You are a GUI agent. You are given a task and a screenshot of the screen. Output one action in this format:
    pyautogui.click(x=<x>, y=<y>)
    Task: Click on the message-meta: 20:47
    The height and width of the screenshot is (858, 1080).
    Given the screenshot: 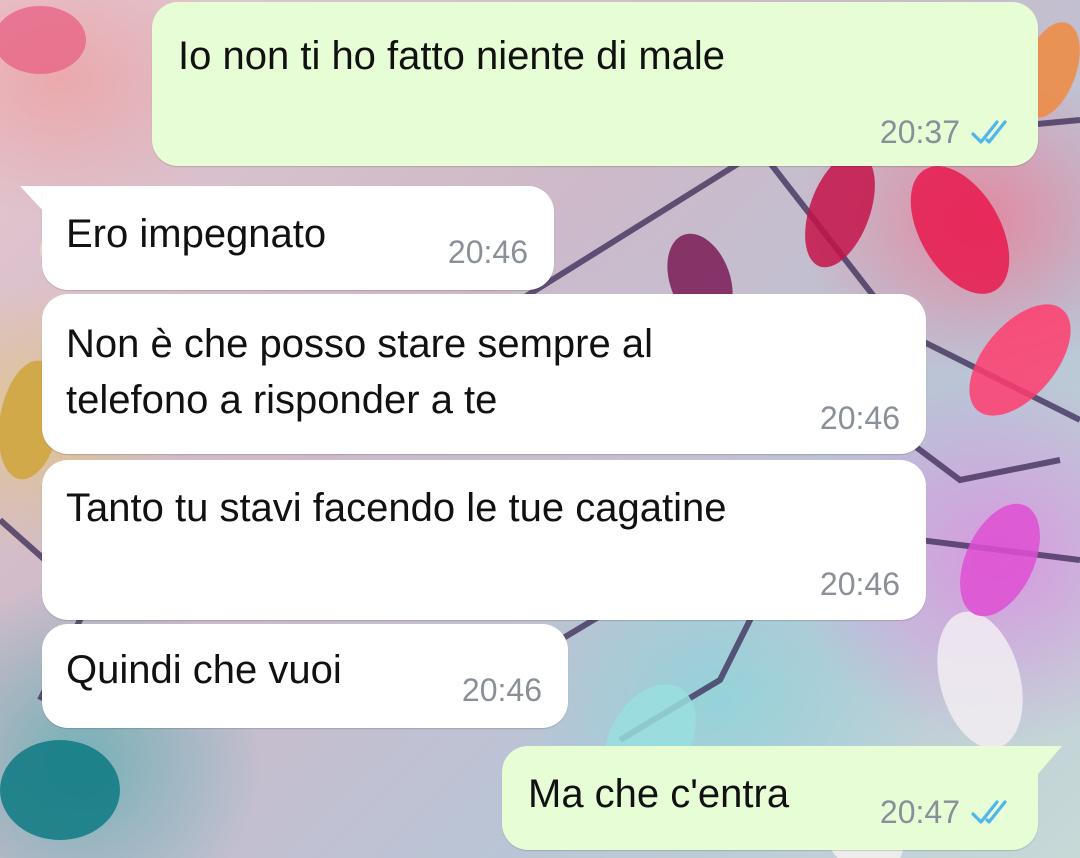 What is the action you would take?
    pyautogui.click(x=948, y=812)
    